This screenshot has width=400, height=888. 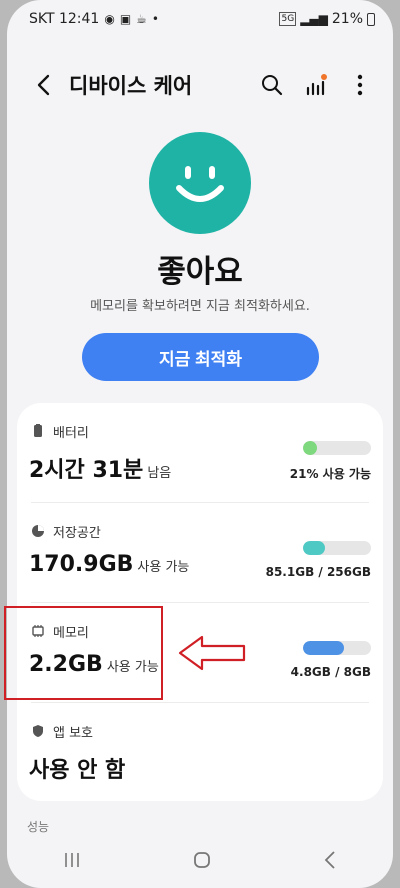 What do you see at coordinates (314, 548) in the screenshot?
I see `storage-bar-fill` at bounding box center [314, 548].